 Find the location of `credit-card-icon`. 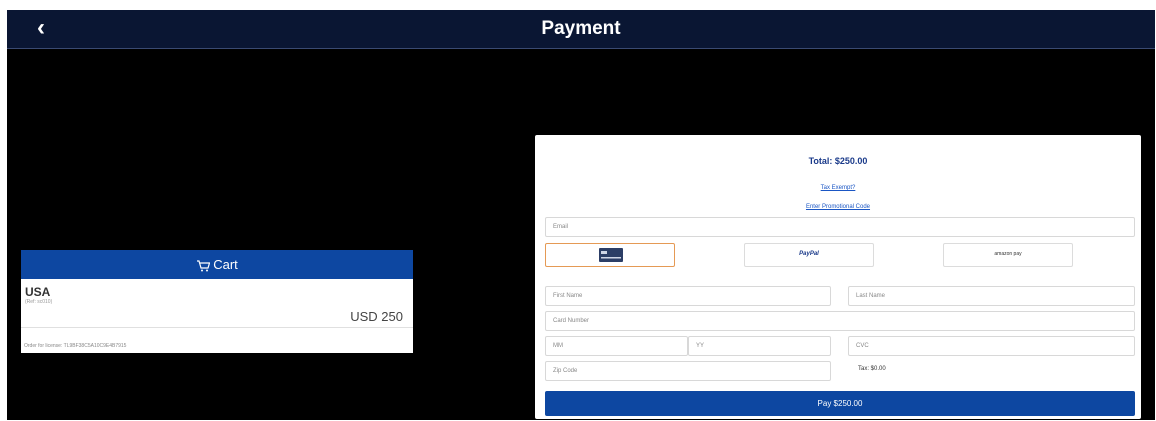

credit-card-icon is located at coordinates (611, 255).